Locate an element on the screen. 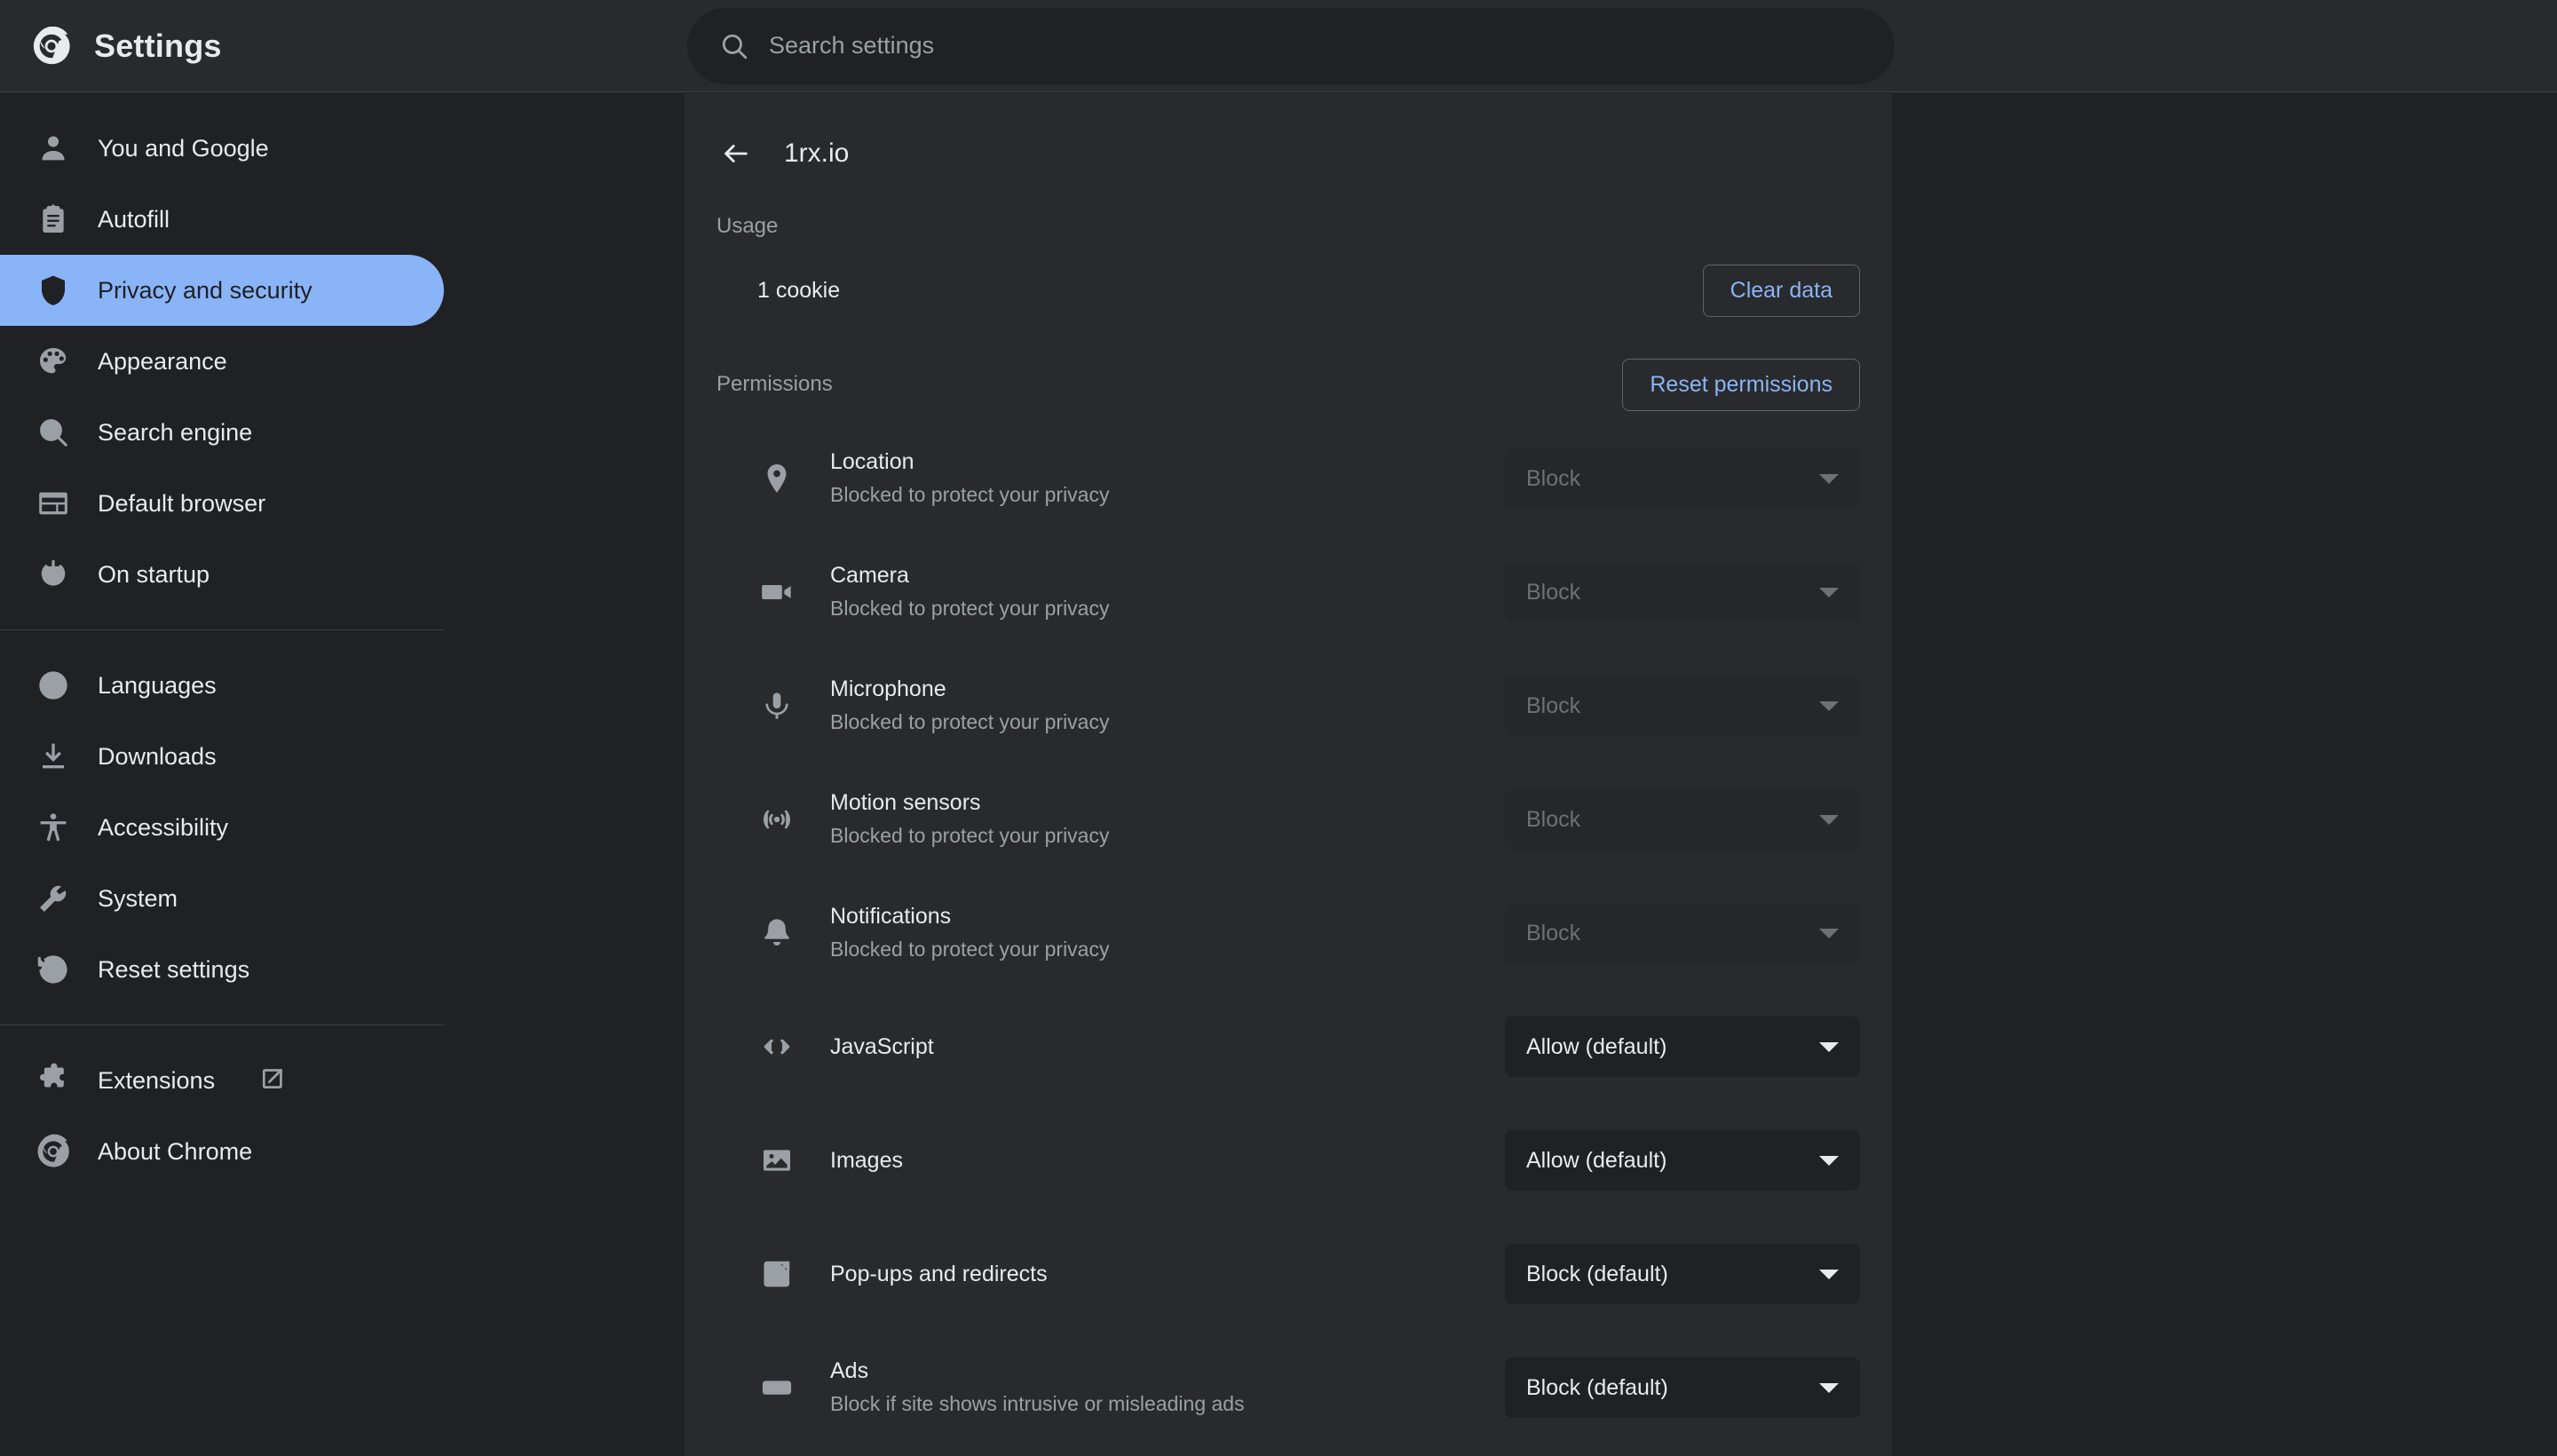 This screenshot has height=1456, width=2557. video-camera-icon is located at coordinates (776, 592).